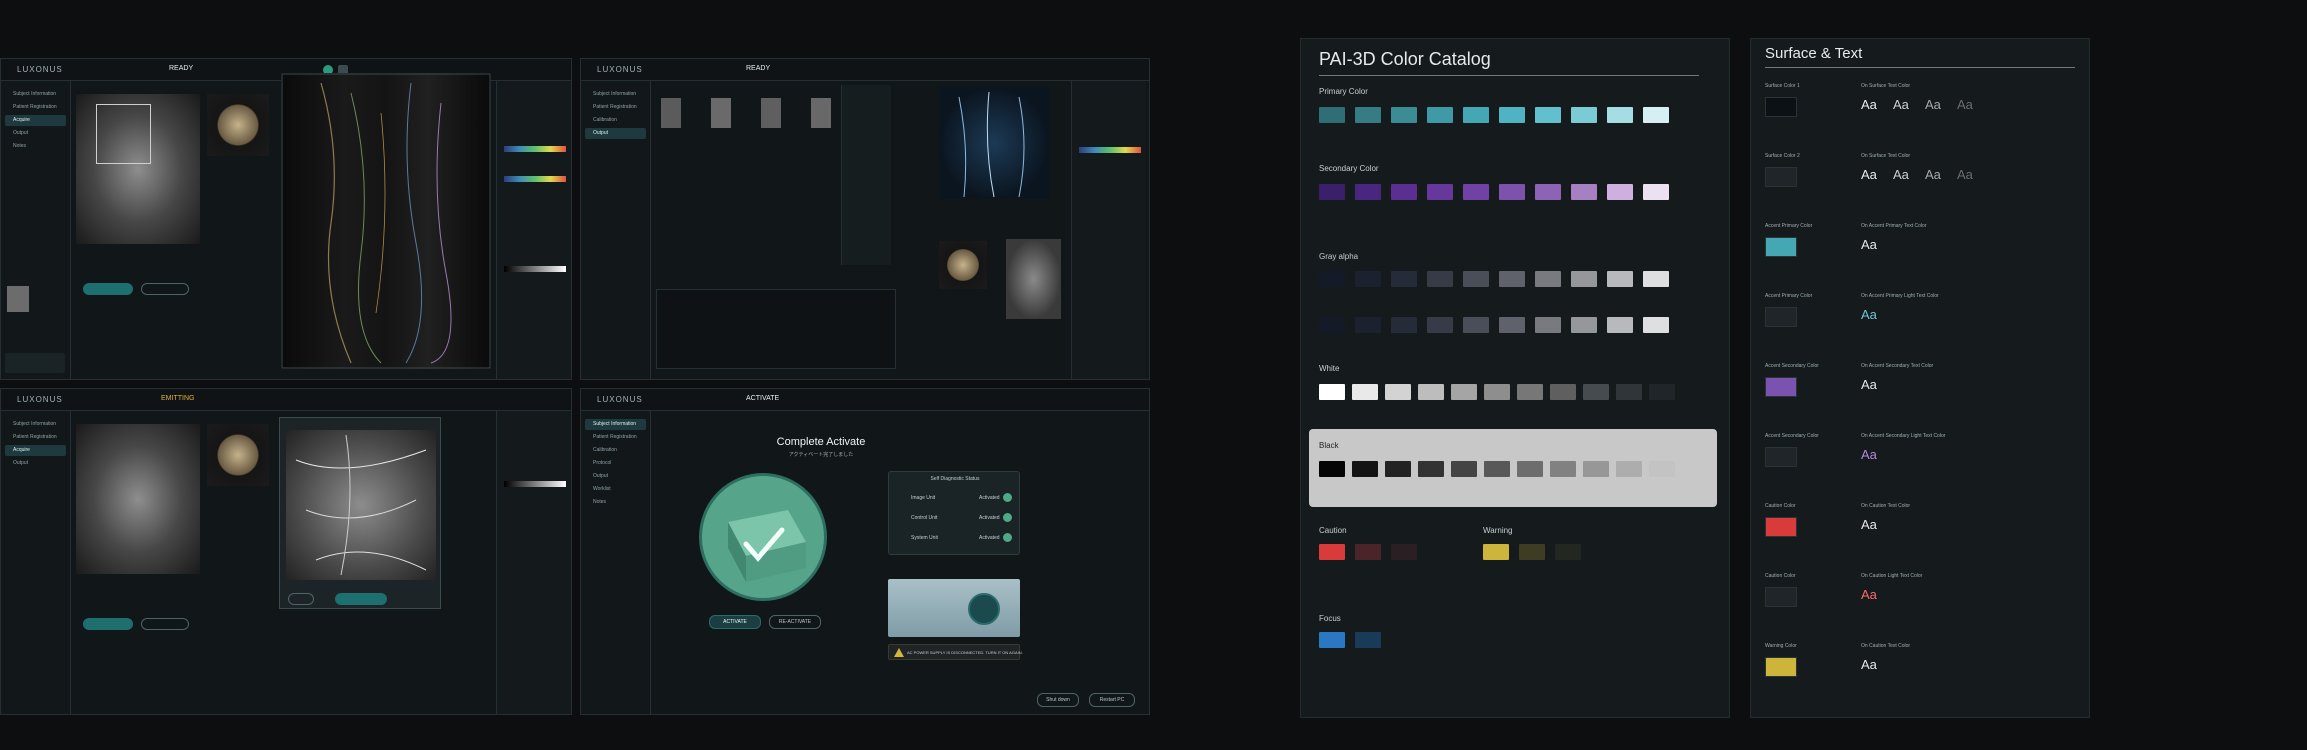 This screenshot has width=2307, height=750. What do you see at coordinates (1920, 67) in the screenshot?
I see `title-divider` at bounding box center [1920, 67].